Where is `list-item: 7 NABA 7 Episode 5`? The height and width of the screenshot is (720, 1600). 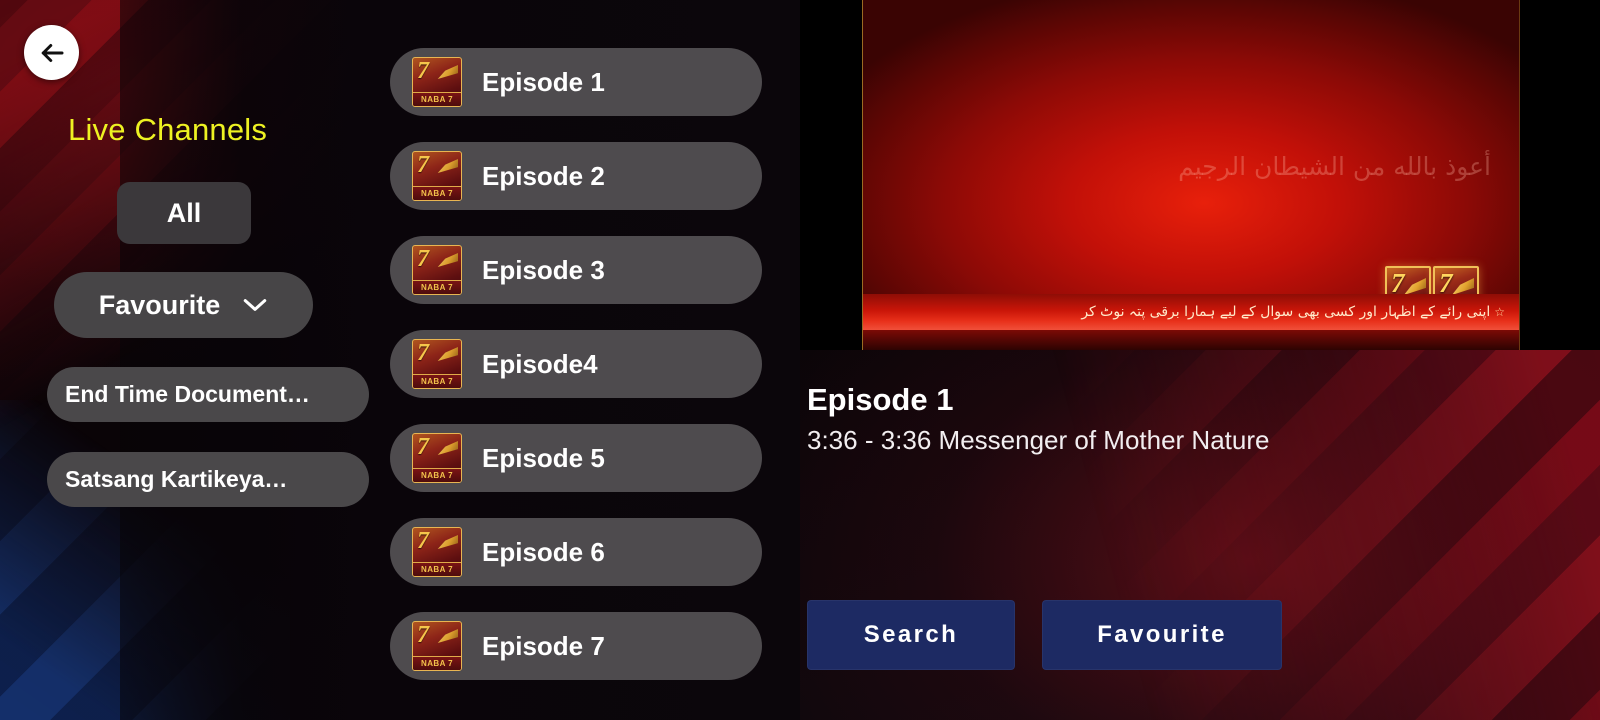
list-item: 7 NABA 7 Episode 5 is located at coordinates (576, 458).